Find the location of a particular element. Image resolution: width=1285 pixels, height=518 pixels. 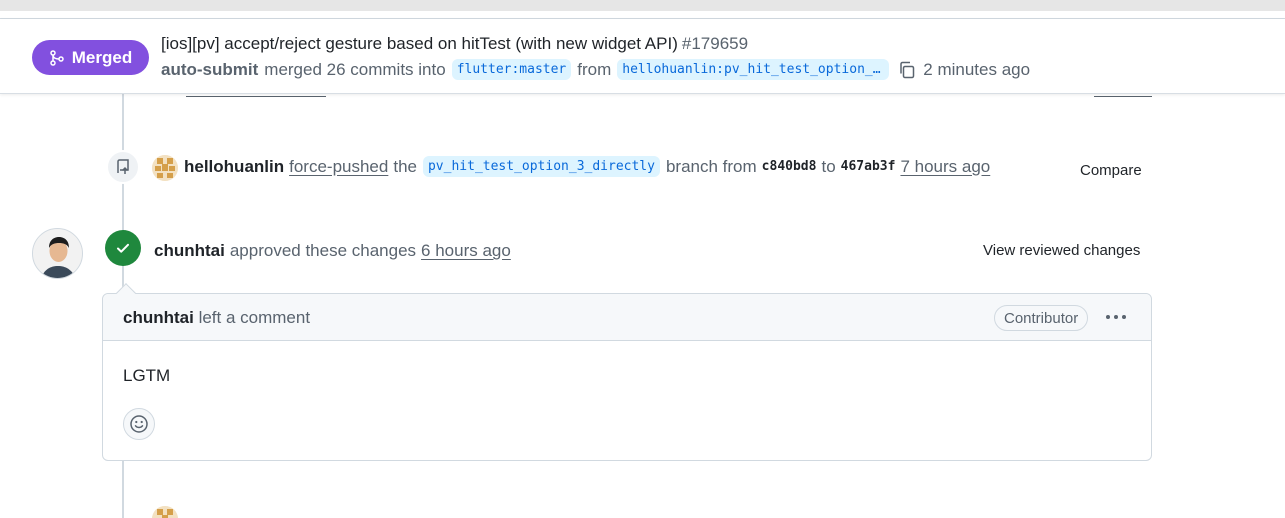

comment-author-link: chunhtai is located at coordinates (158, 317).